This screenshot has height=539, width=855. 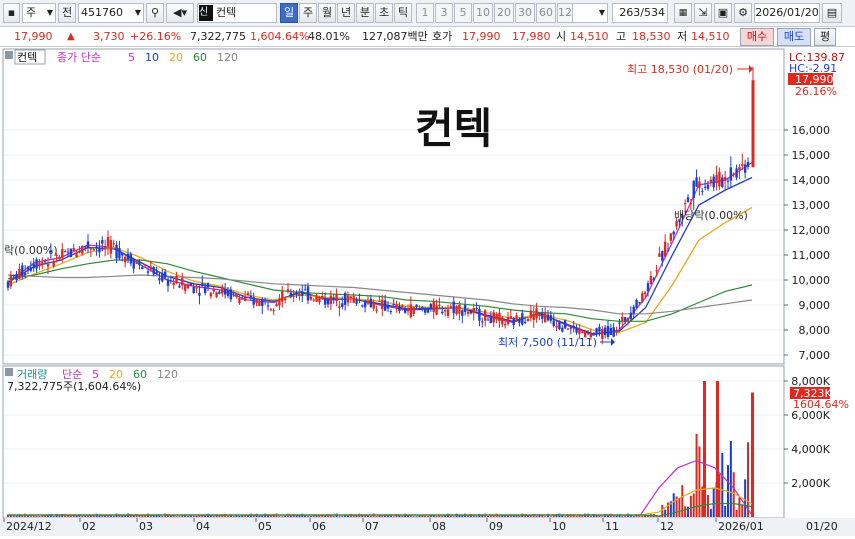 I want to click on high-label: 고, so click(x=621, y=36).